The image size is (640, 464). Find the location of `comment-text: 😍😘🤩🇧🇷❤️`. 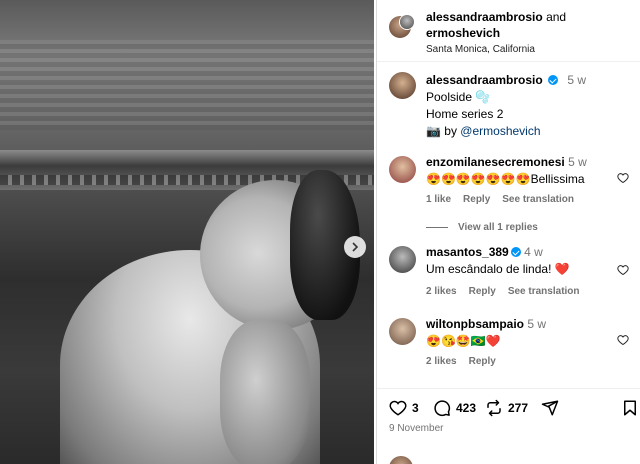

comment-text: 😍😘🤩🇧🇷❤️ is located at coordinates (463, 341).